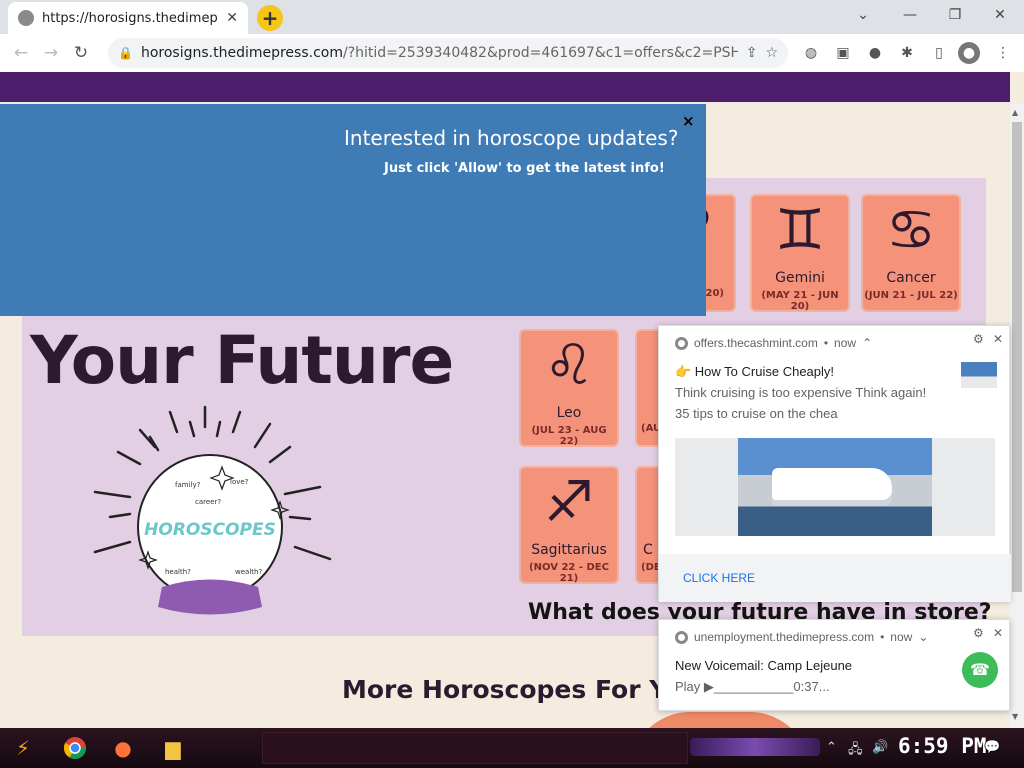 This screenshot has width=1024, height=768. Describe the element at coordinates (911, 230) in the screenshot. I see `cancer-glyph-icon: ♋` at that location.